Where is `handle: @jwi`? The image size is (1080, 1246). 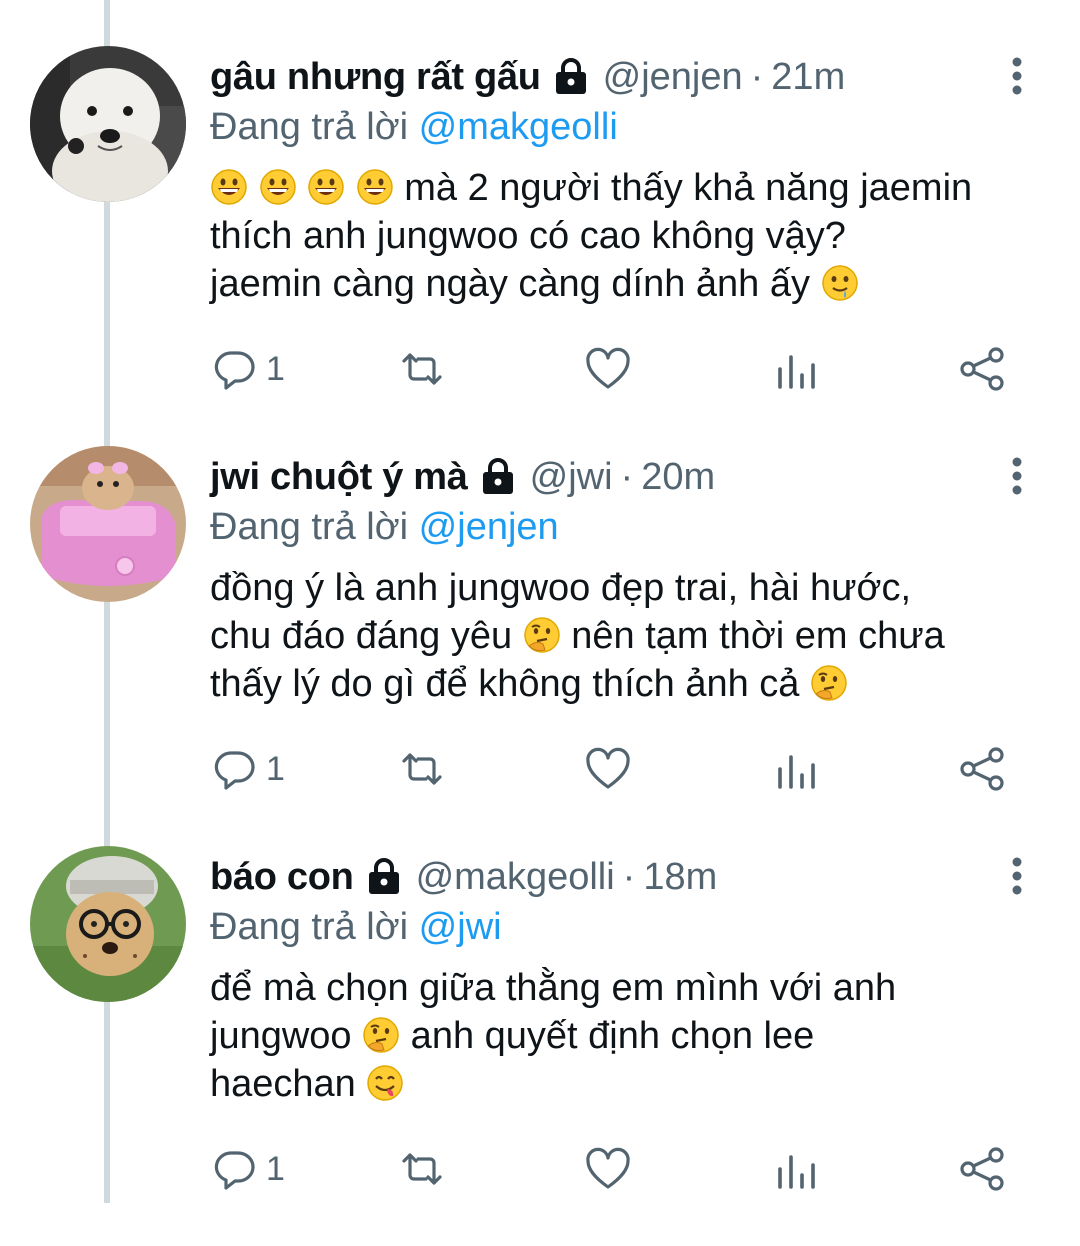
handle: @jwi is located at coordinates (571, 477).